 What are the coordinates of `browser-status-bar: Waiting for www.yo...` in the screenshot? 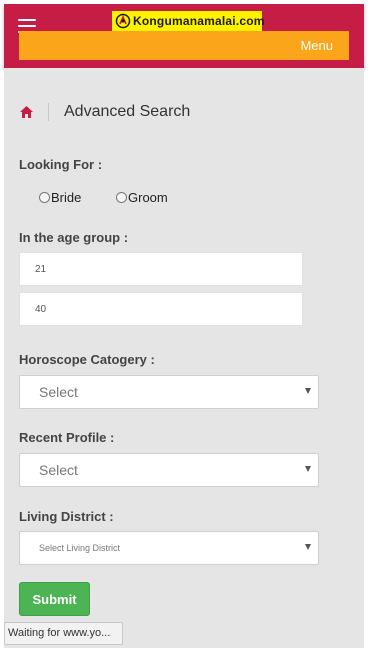 It's located at (63, 633).